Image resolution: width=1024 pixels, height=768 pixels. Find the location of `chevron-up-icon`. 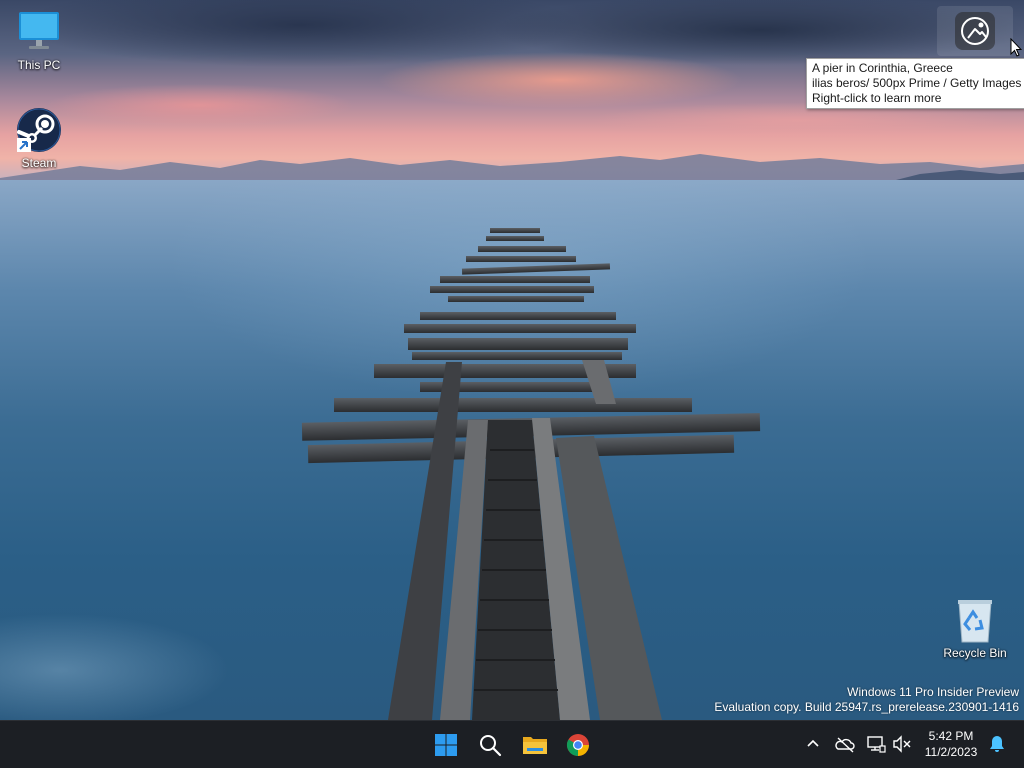

chevron-up-icon is located at coordinates (813, 743).